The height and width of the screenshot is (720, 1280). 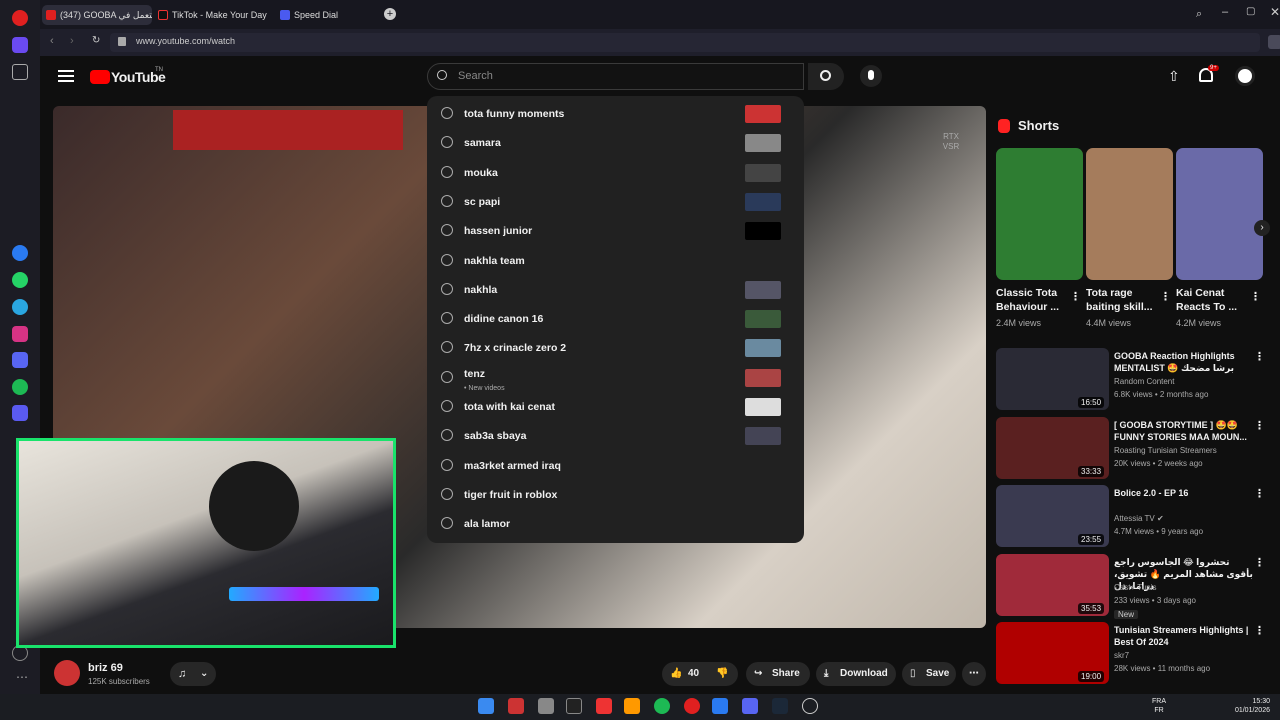 I want to click on channel-name: briz 69, so click(x=105, y=668).